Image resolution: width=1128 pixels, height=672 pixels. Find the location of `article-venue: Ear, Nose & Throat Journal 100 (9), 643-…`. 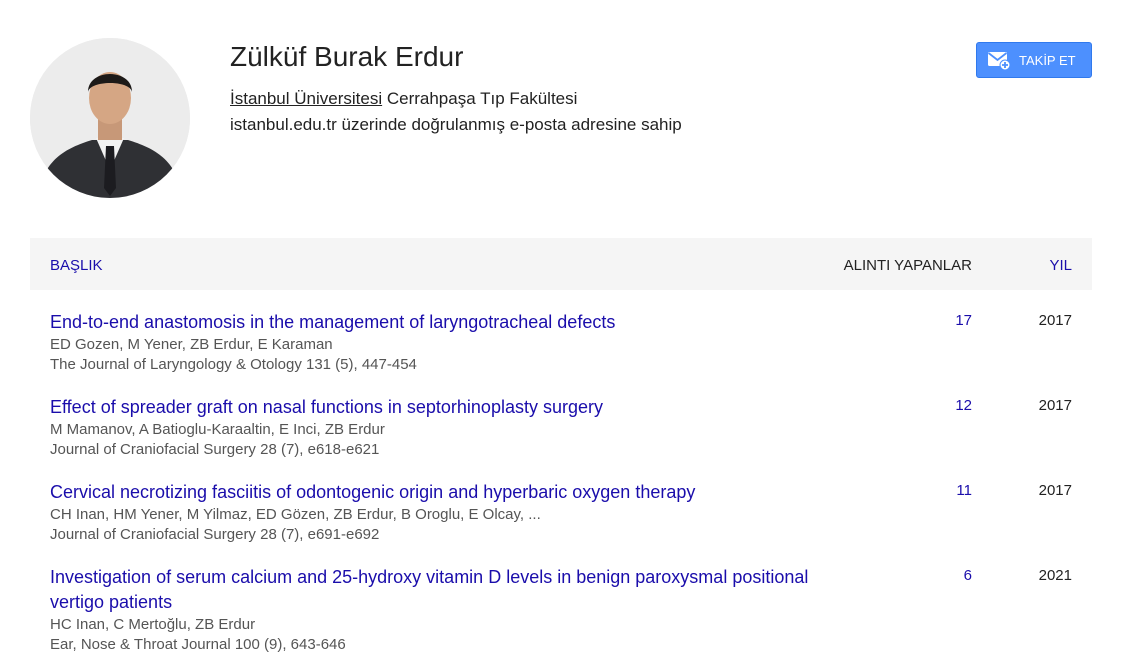

article-venue: Ear, Nose & Throat Journal 100 (9), 643-… is located at coordinates (198, 644).